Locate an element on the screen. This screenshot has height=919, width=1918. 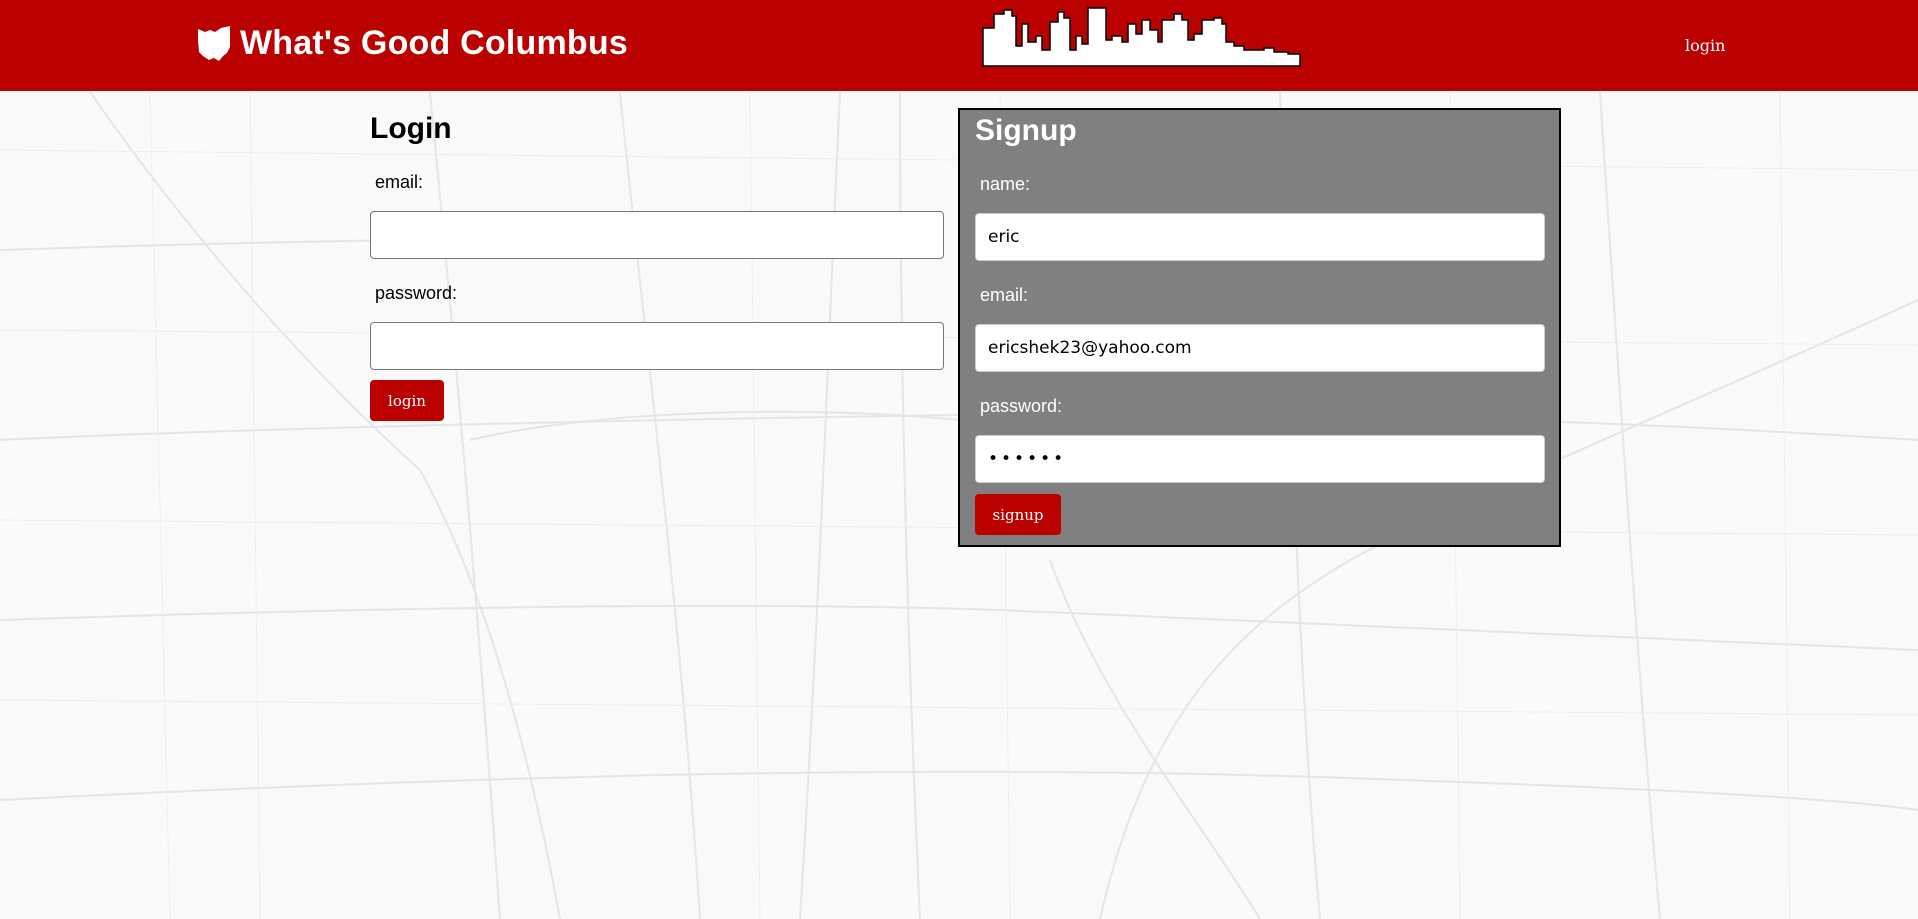
nav-login-link: login is located at coordinates (1705, 45).